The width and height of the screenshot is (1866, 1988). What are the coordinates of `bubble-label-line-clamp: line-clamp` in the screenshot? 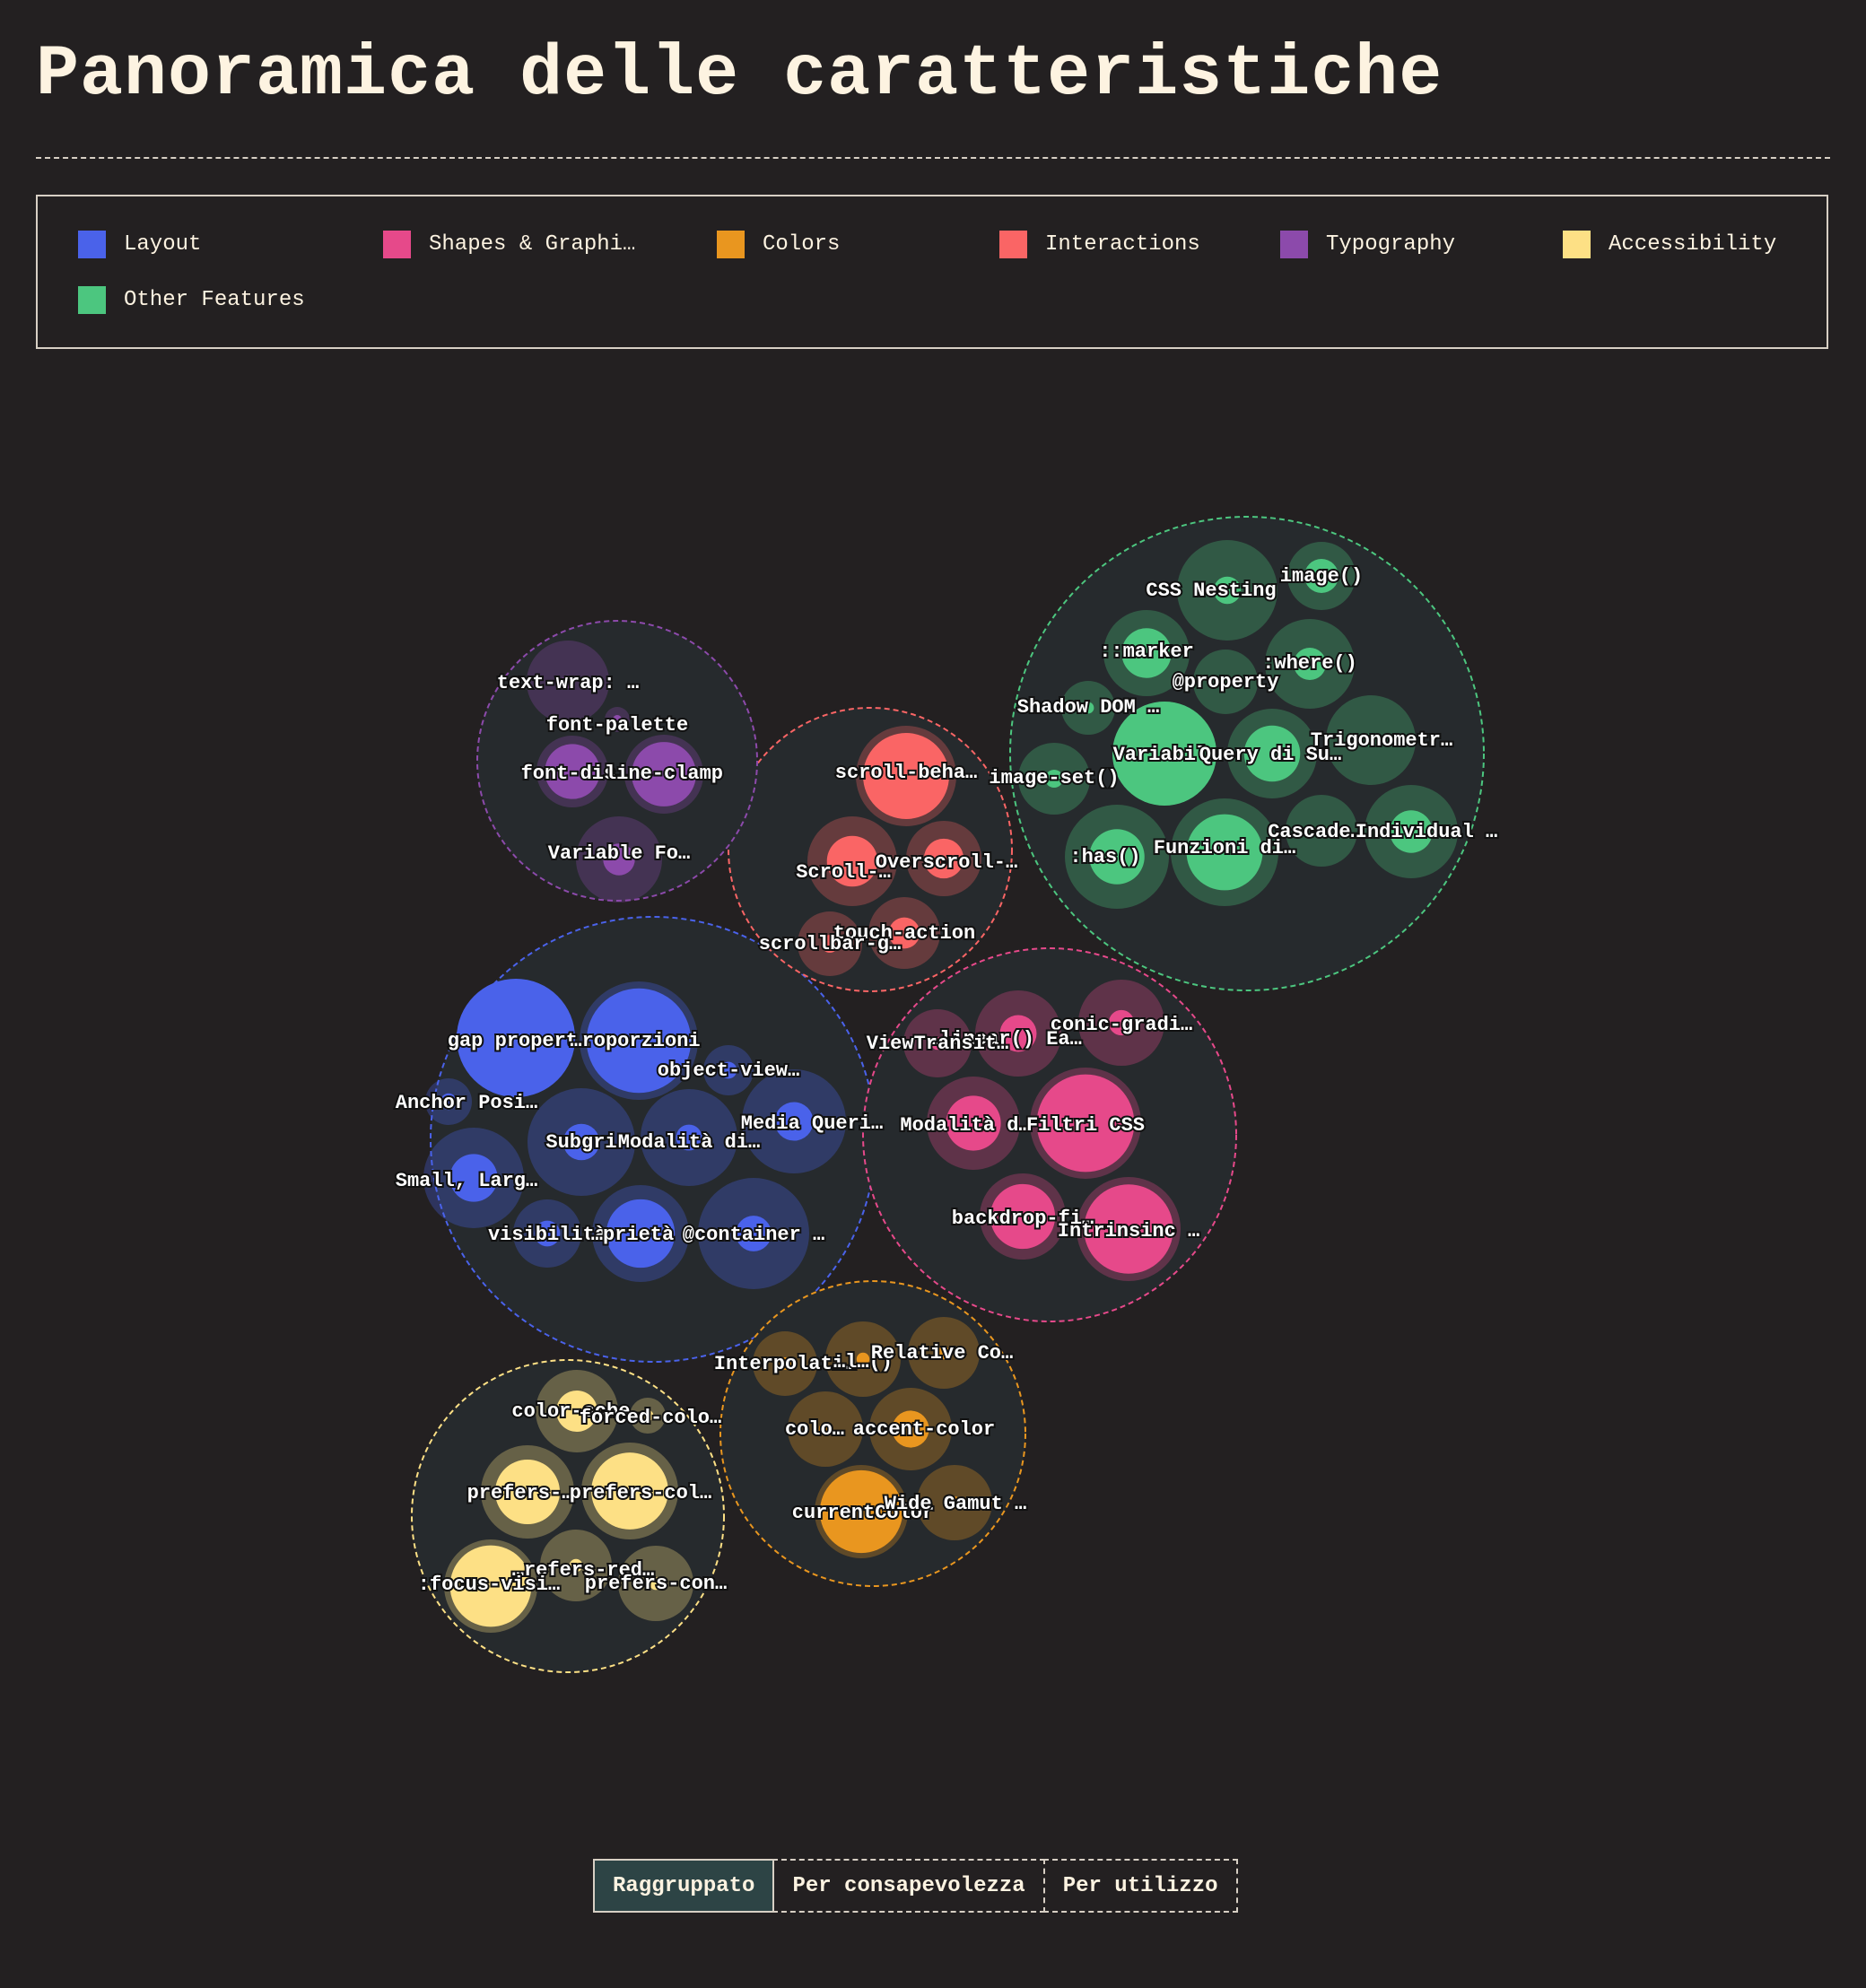 It's located at (664, 774).